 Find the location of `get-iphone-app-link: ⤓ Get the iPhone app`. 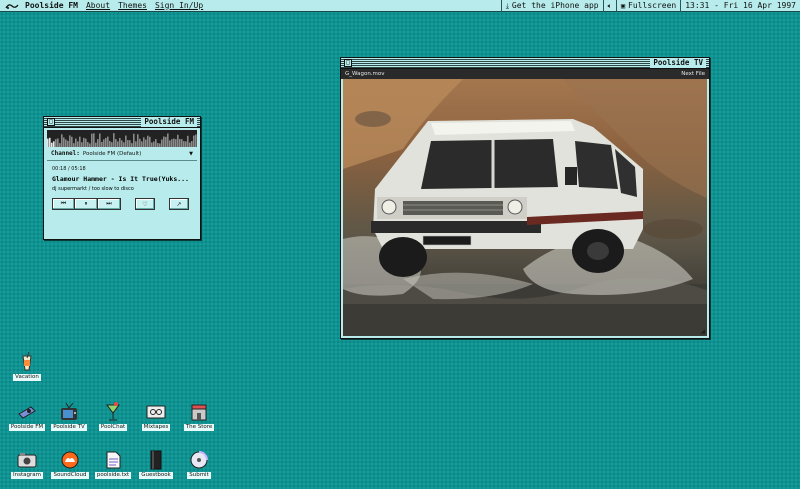

get-iphone-app-link: ⤓ Get the iPhone app is located at coordinates (552, 6).